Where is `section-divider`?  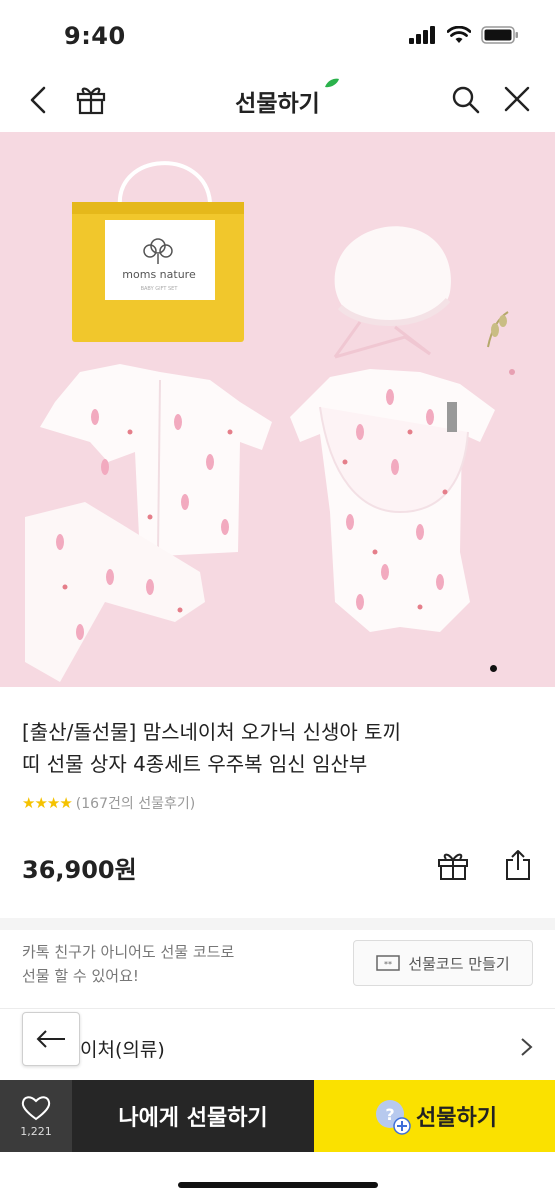 section-divider is located at coordinates (277, 924).